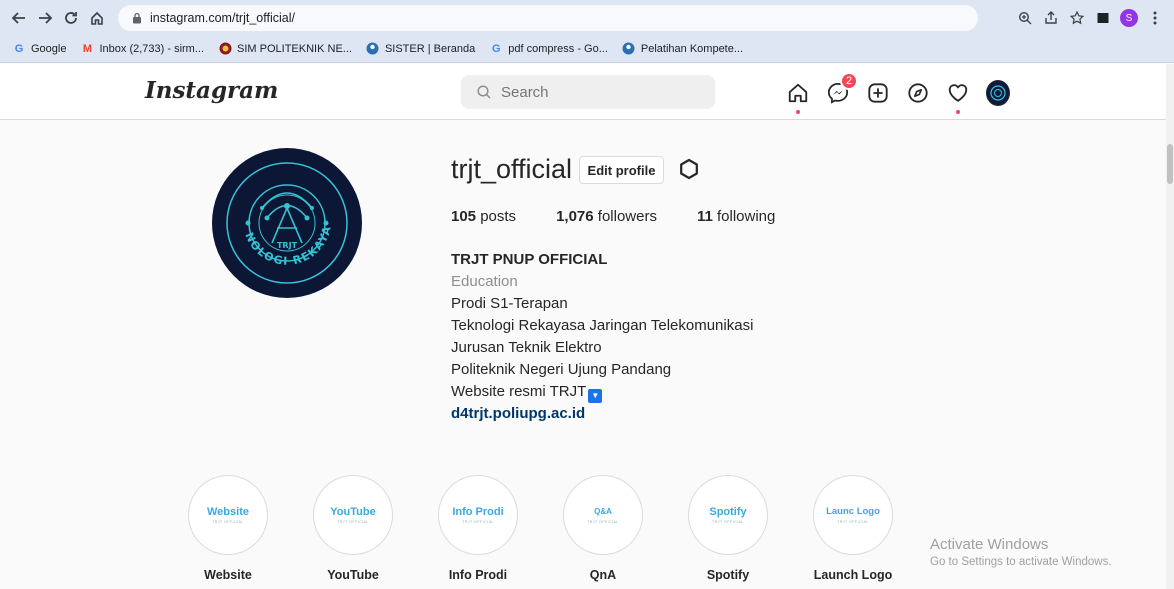 The width and height of the screenshot is (1174, 589). I want to click on menu-button, so click(1155, 18).